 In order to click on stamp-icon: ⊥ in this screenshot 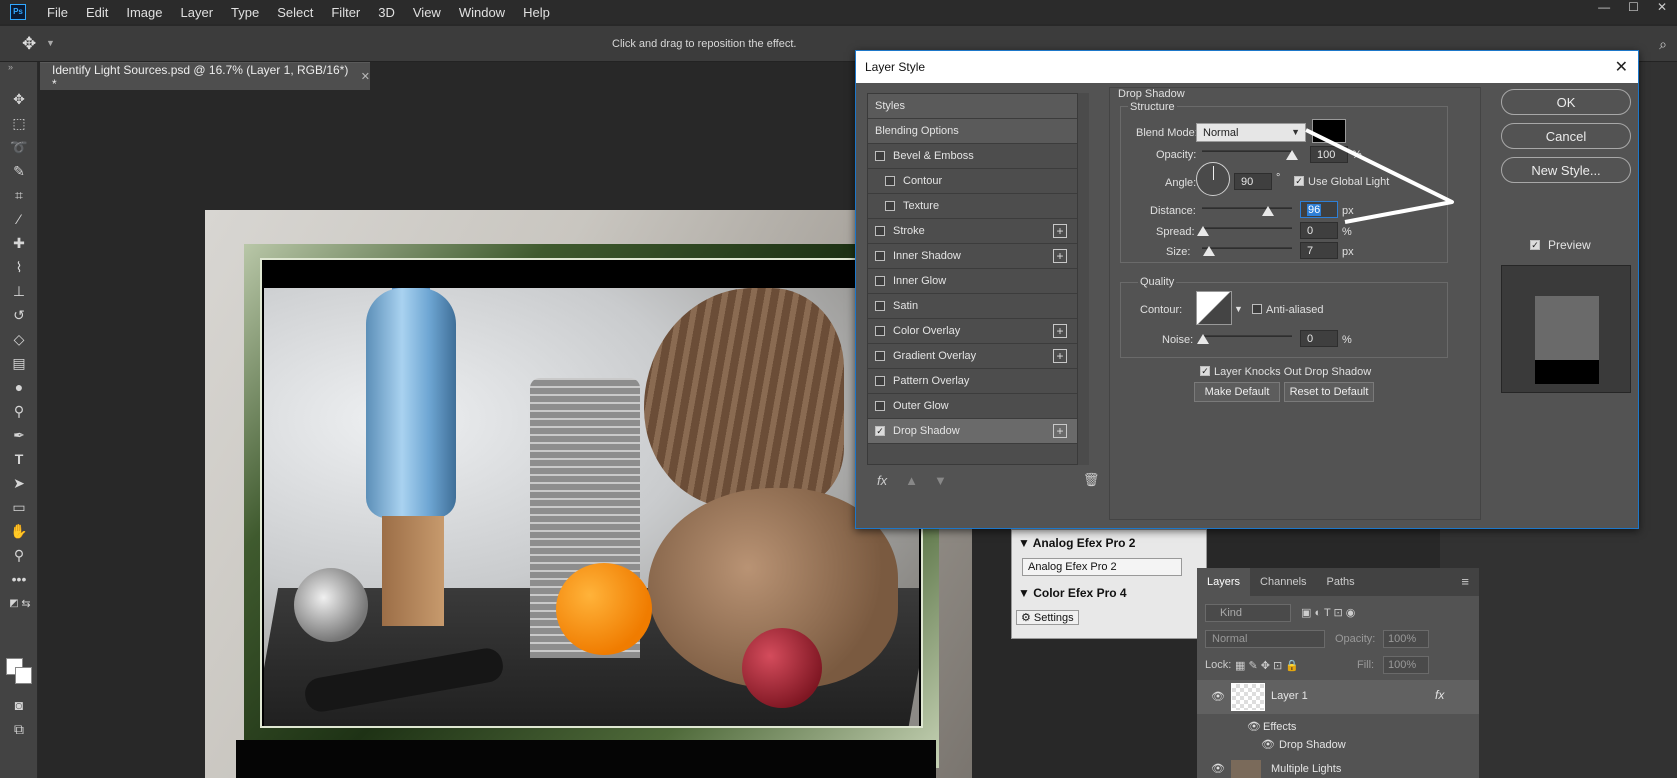, I will do `click(19, 291)`.